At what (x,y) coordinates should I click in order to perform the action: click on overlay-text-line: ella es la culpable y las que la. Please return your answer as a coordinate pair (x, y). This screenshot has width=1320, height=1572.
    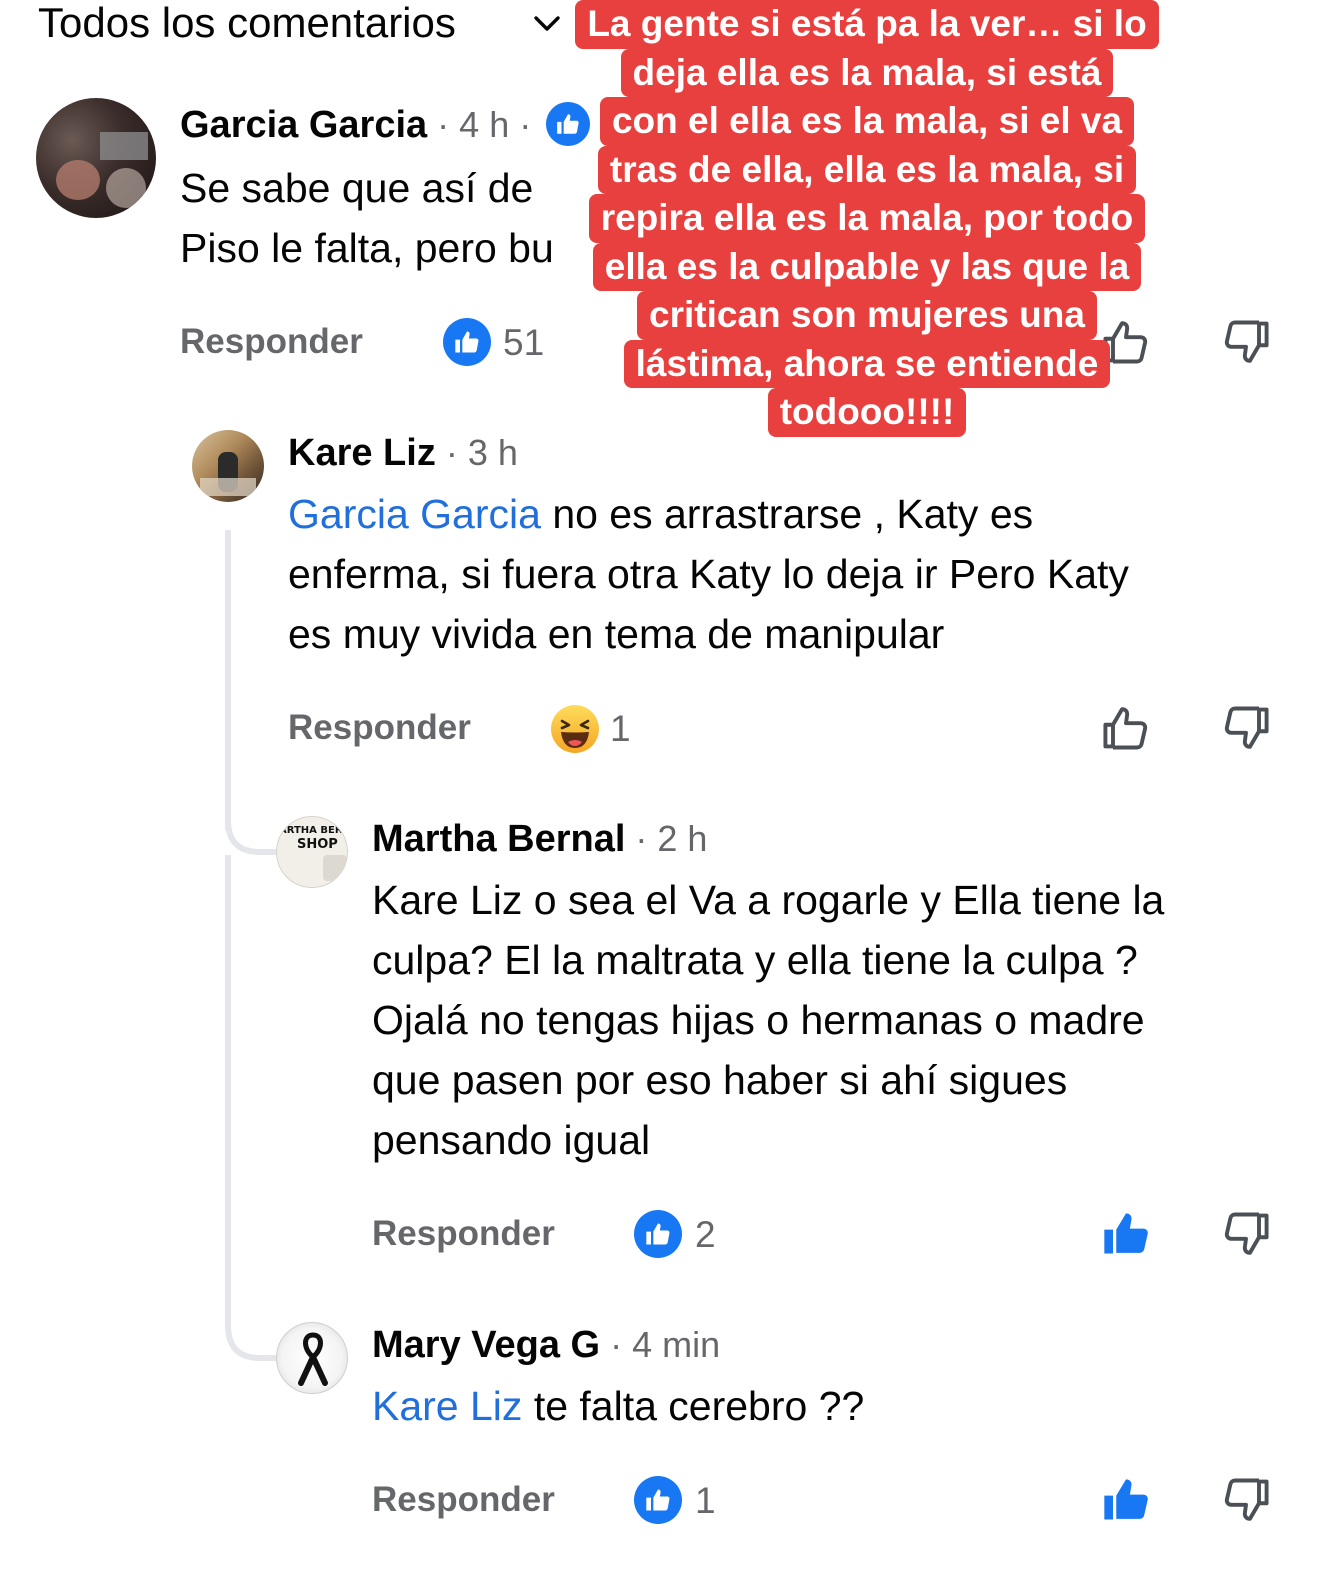
    Looking at the image, I should click on (867, 266).